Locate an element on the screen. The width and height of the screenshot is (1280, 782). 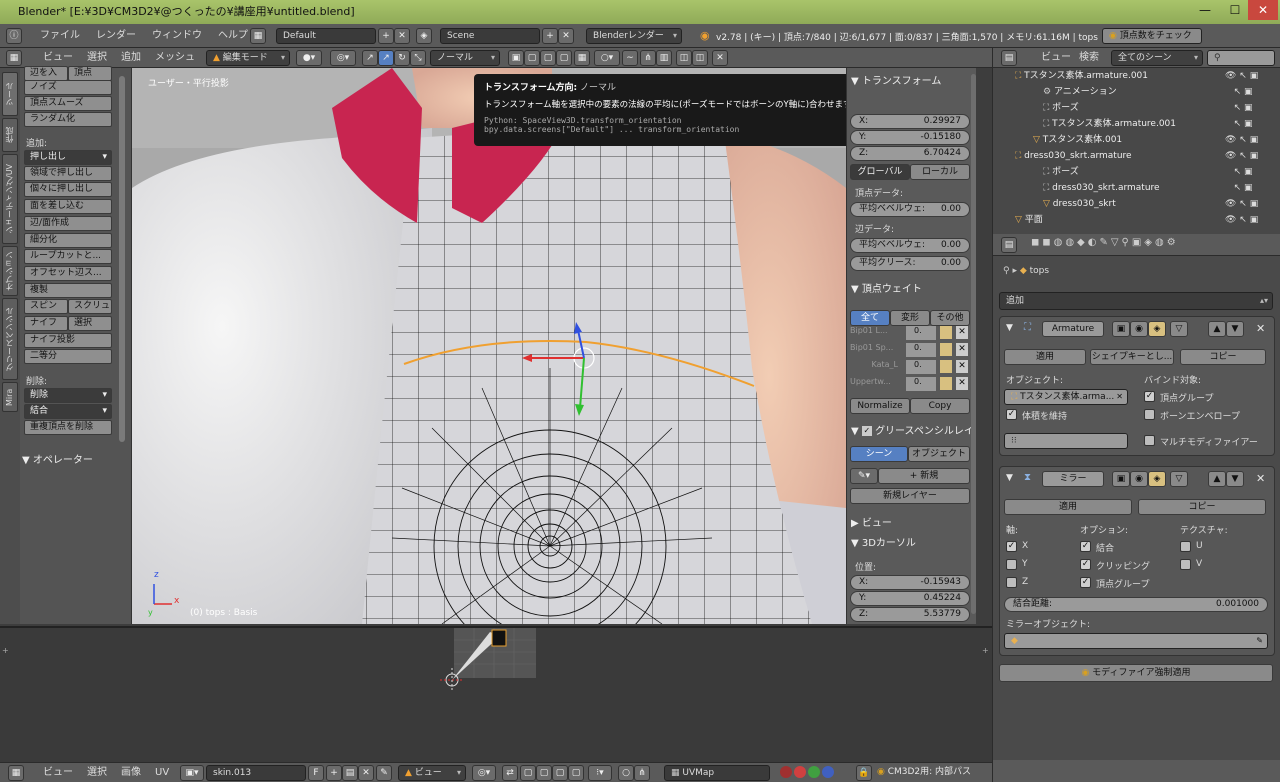
uv-menu-uv: UV is located at coordinates (162, 772).